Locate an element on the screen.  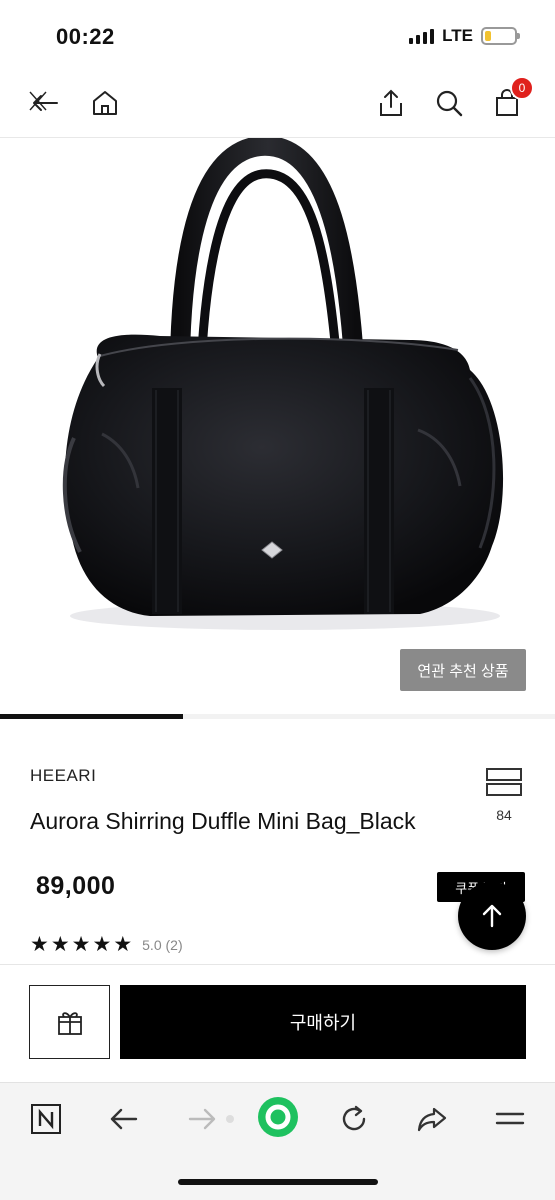
home-indicator is located at coordinates (278, 1182).